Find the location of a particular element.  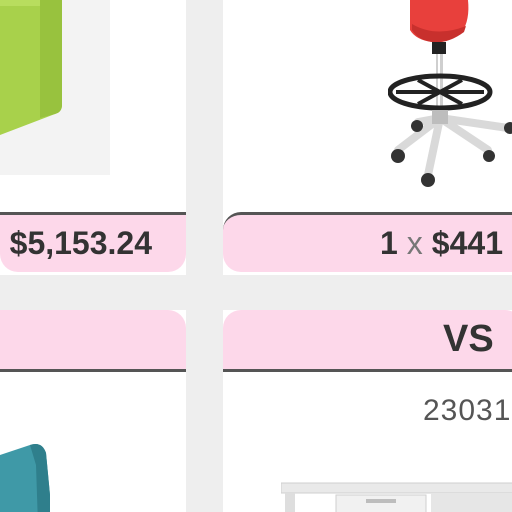

vs-label: VS is located at coordinates (468, 339).